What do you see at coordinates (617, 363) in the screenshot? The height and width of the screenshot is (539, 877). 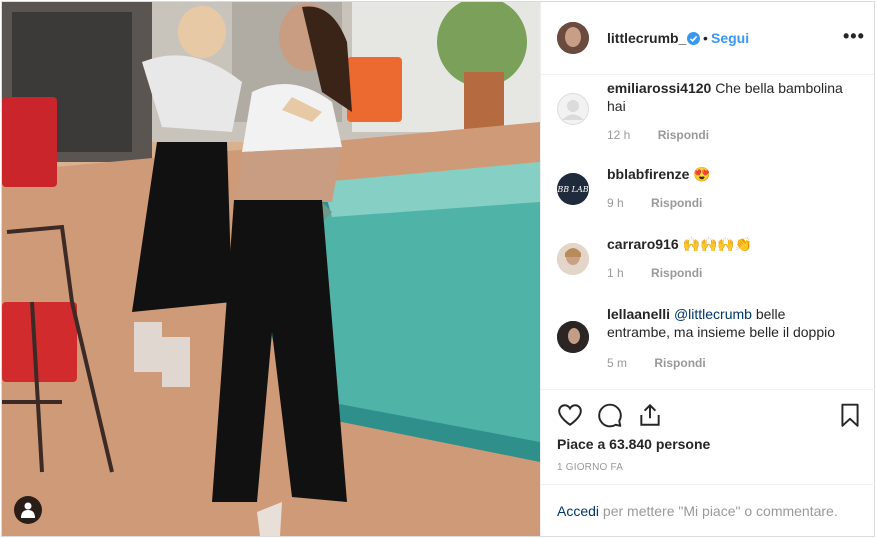 I see `comment-time: 5 m` at bounding box center [617, 363].